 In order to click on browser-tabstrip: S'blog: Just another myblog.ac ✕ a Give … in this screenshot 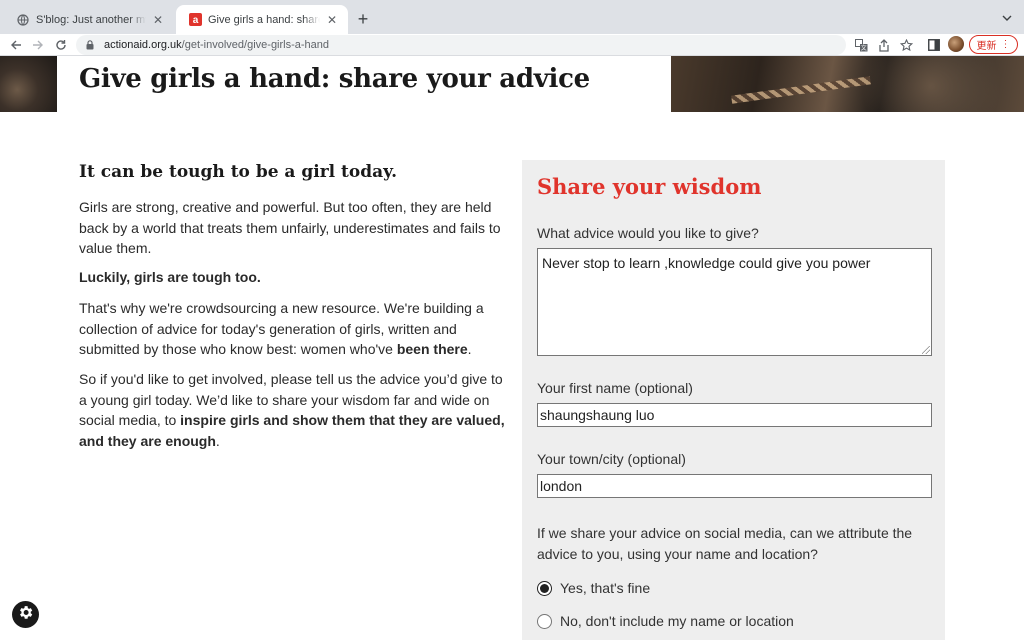, I will do `click(512, 17)`.